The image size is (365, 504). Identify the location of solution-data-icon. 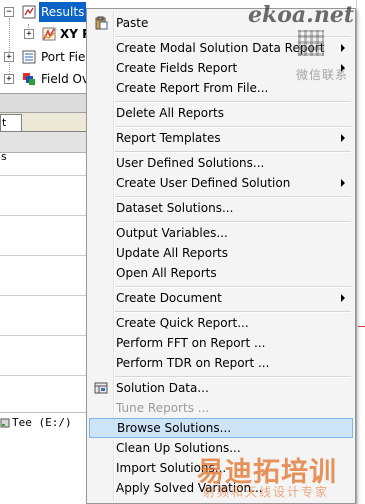
(101, 388).